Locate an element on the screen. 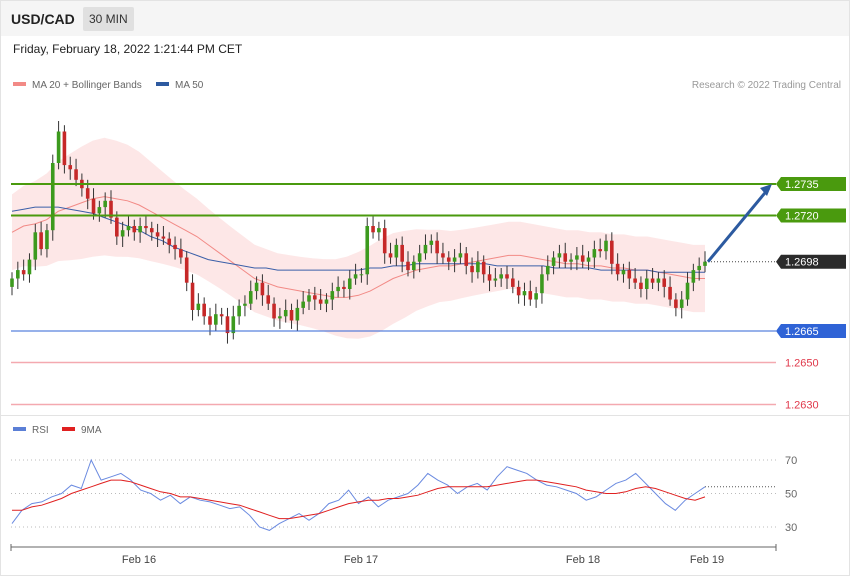 The image size is (850, 576). resistance-label: 1.2735 is located at coordinates (802, 185).